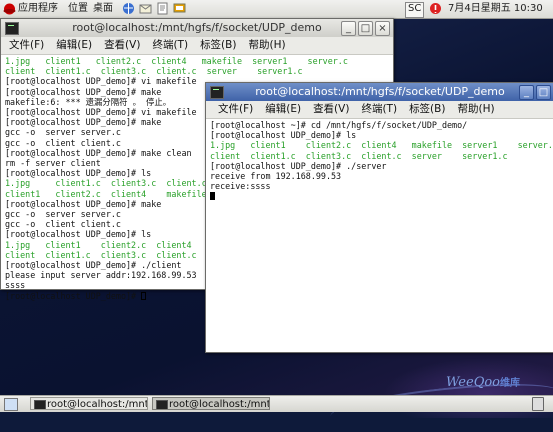 The height and width of the screenshot is (432, 553). I want to click on watermark-logo: WeeQoo维库, so click(483, 382).